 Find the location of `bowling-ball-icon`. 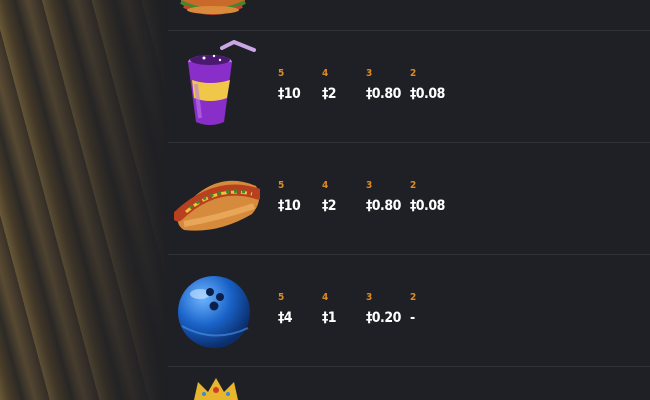

bowling-ball-icon is located at coordinates (214, 312).